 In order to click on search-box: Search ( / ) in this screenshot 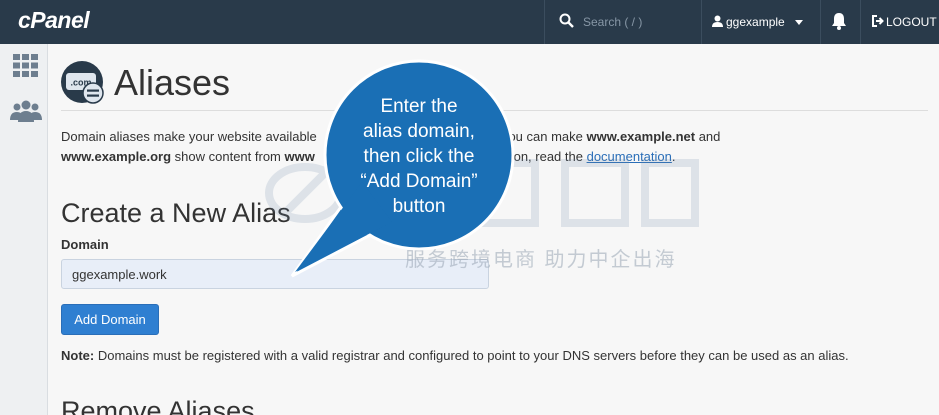, I will do `click(623, 22)`.